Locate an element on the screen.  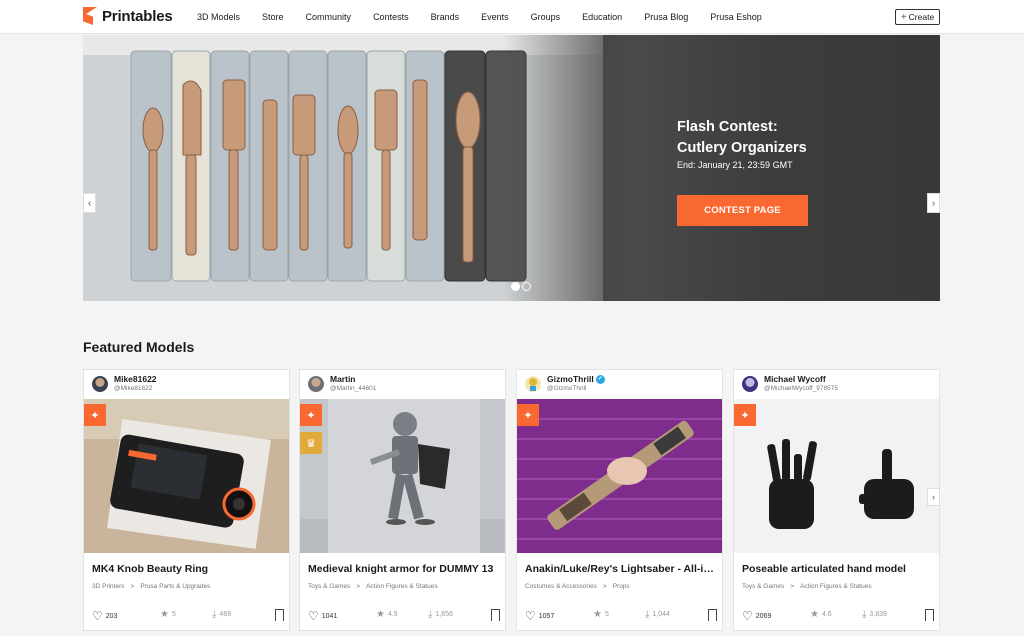
model-title: Medieval knight armor for DUMMY 13 is located at coordinates (404, 569).